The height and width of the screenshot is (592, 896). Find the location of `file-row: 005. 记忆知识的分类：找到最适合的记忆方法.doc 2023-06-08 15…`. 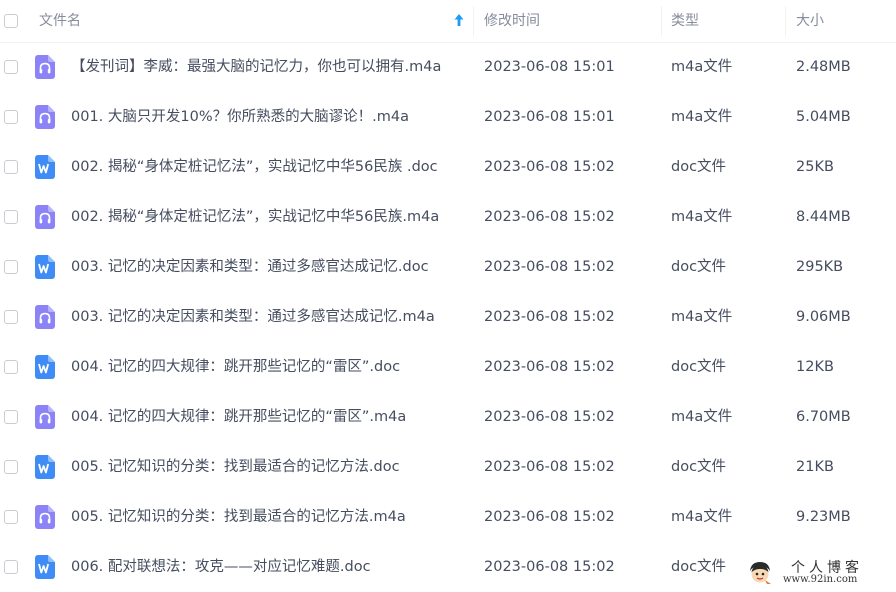

file-row: 005. 记忆知识的分类：找到最适合的记忆方法.doc 2023-06-08 15… is located at coordinates (448, 467).